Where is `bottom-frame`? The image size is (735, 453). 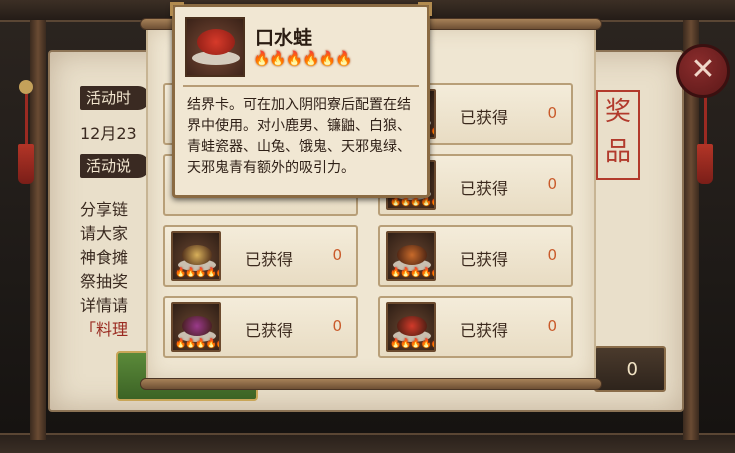
bottom-frame is located at coordinates (367, 443).